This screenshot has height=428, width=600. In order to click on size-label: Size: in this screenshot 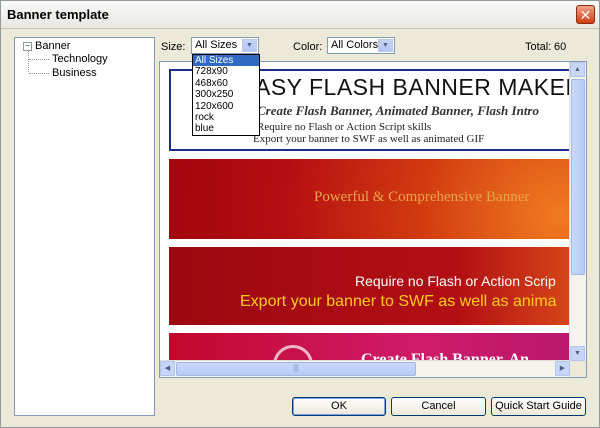, I will do `click(173, 47)`.